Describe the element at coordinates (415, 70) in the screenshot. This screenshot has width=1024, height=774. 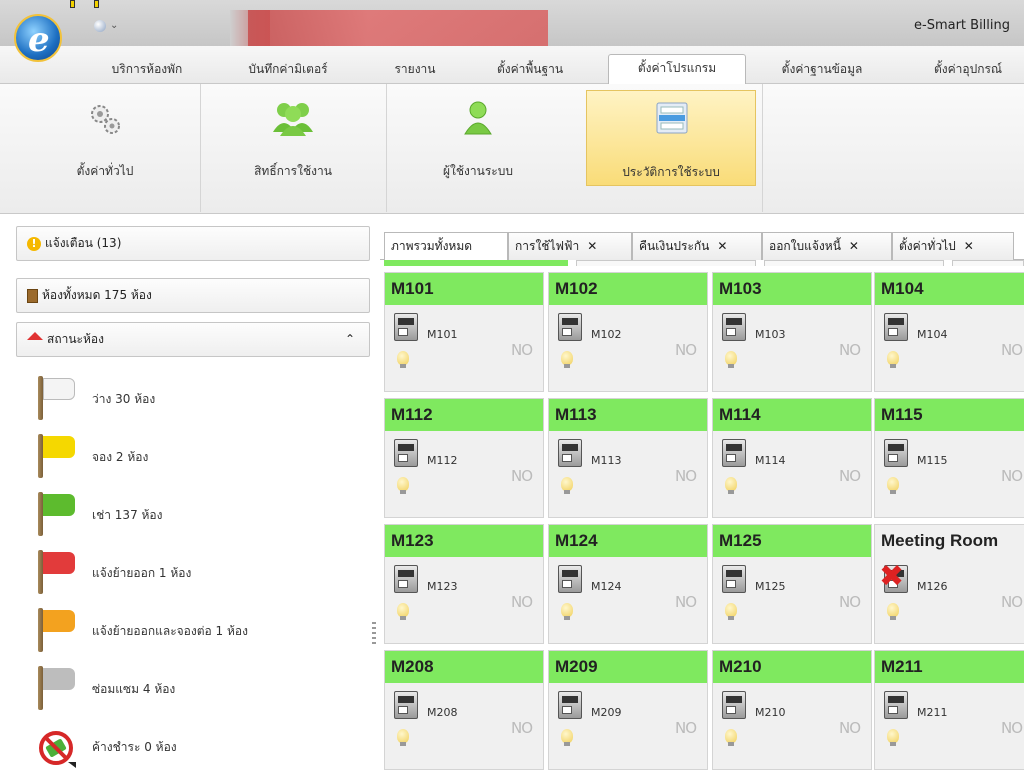
I see `tab-reports: รายงาน` at that location.